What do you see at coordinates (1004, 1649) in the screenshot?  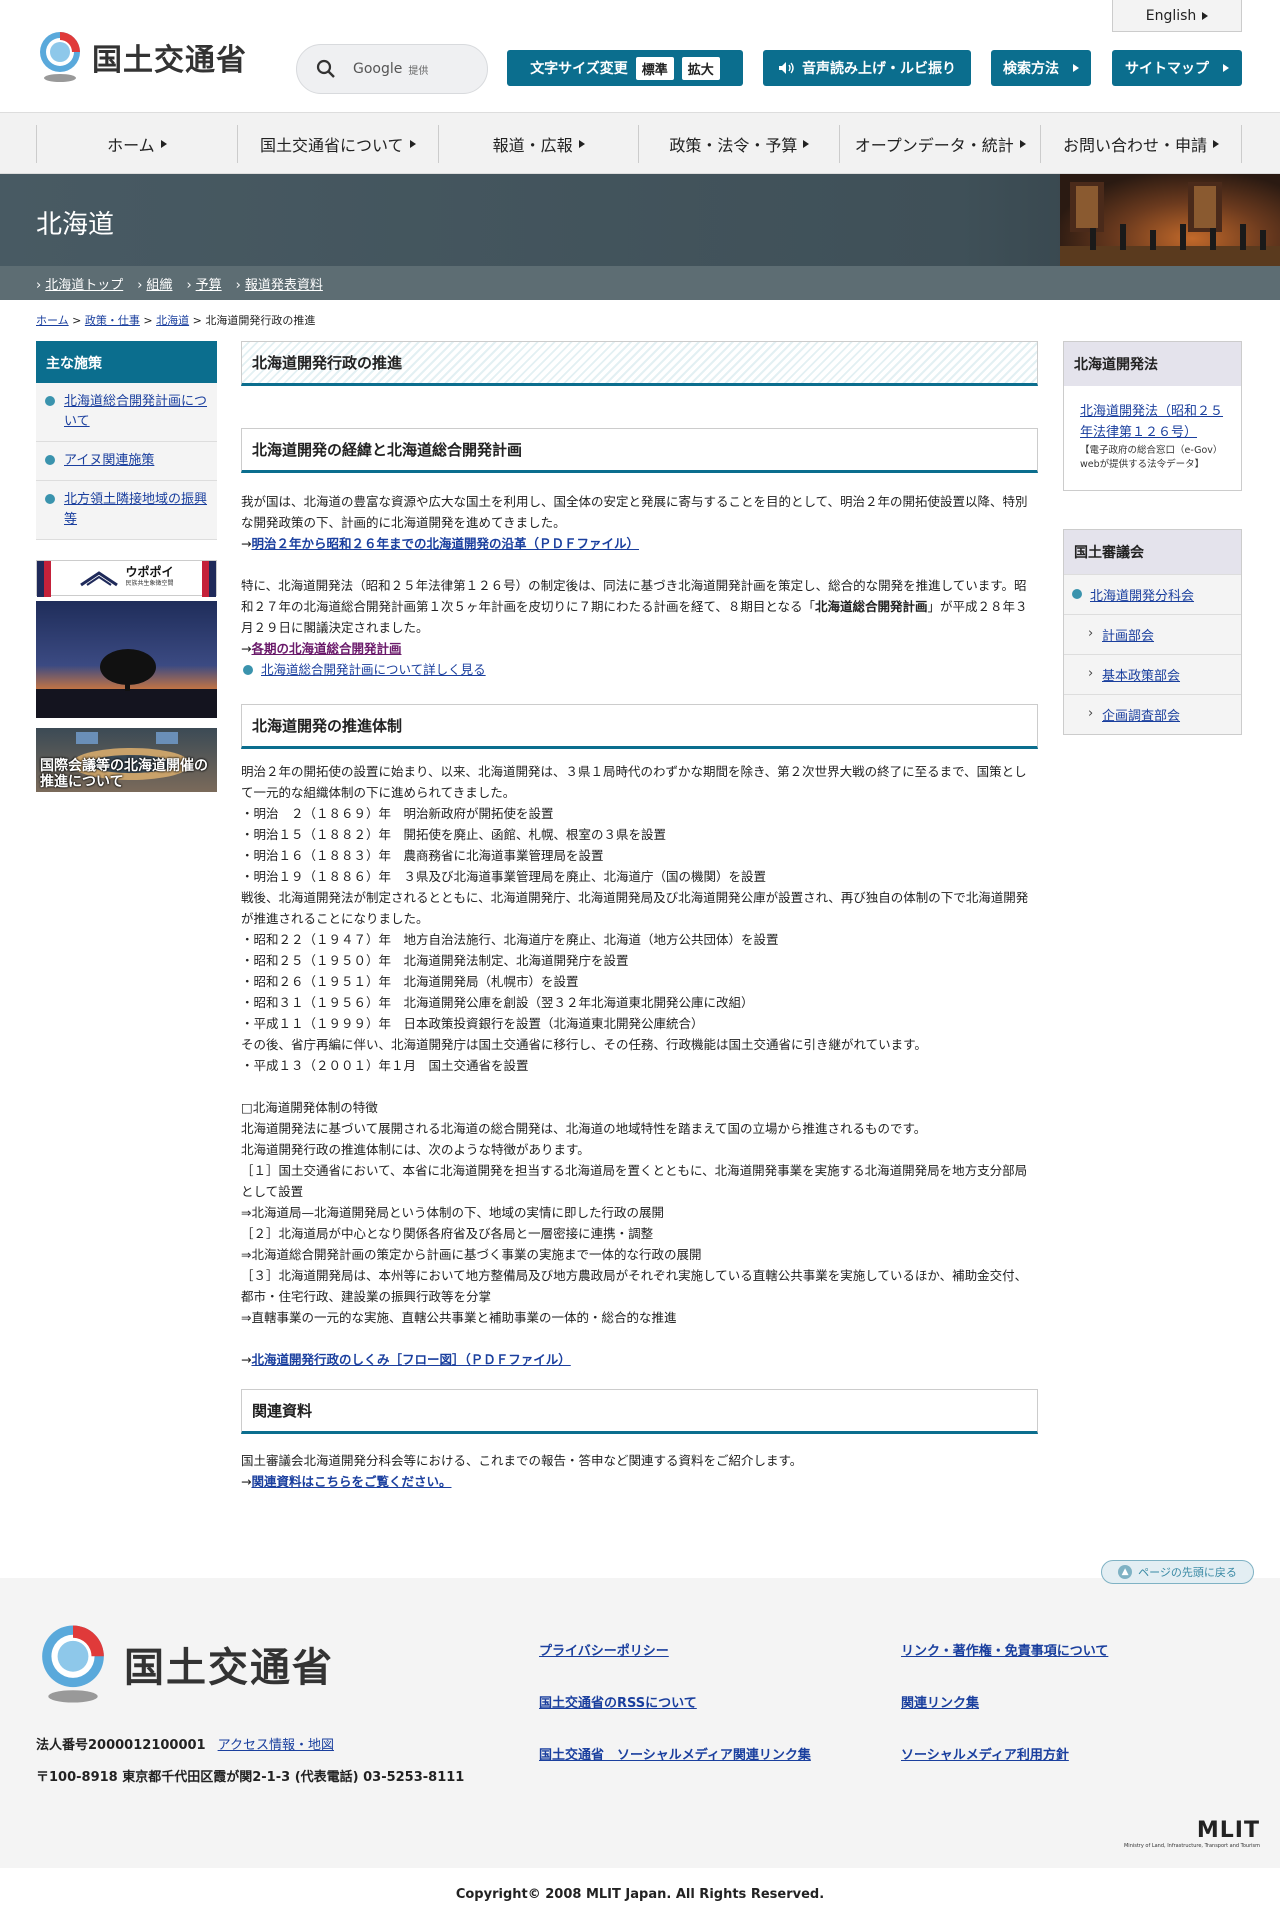 I see `copyright-disclaimer-link: リンク・著作権・免責事項について` at bounding box center [1004, 1649].